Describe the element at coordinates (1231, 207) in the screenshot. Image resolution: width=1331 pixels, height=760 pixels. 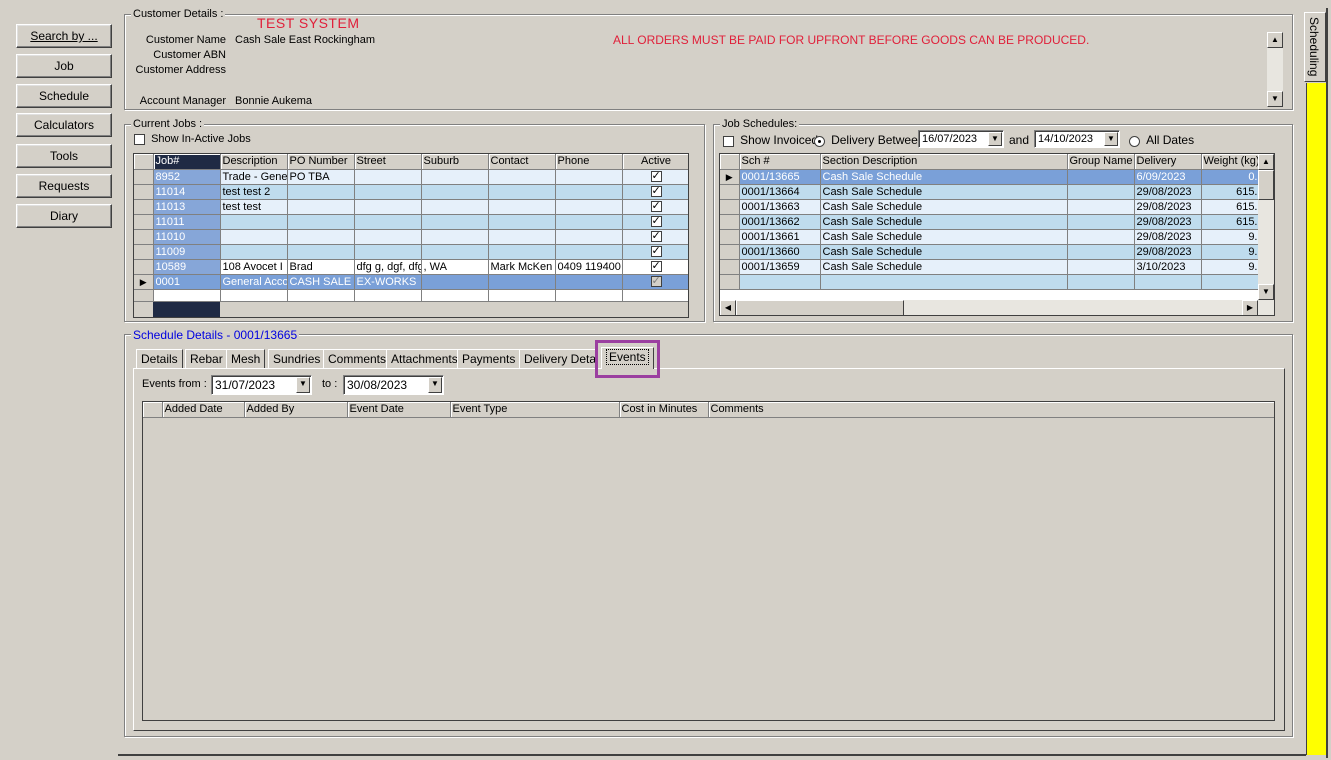
I see `cell-weight: 615.` at that location.